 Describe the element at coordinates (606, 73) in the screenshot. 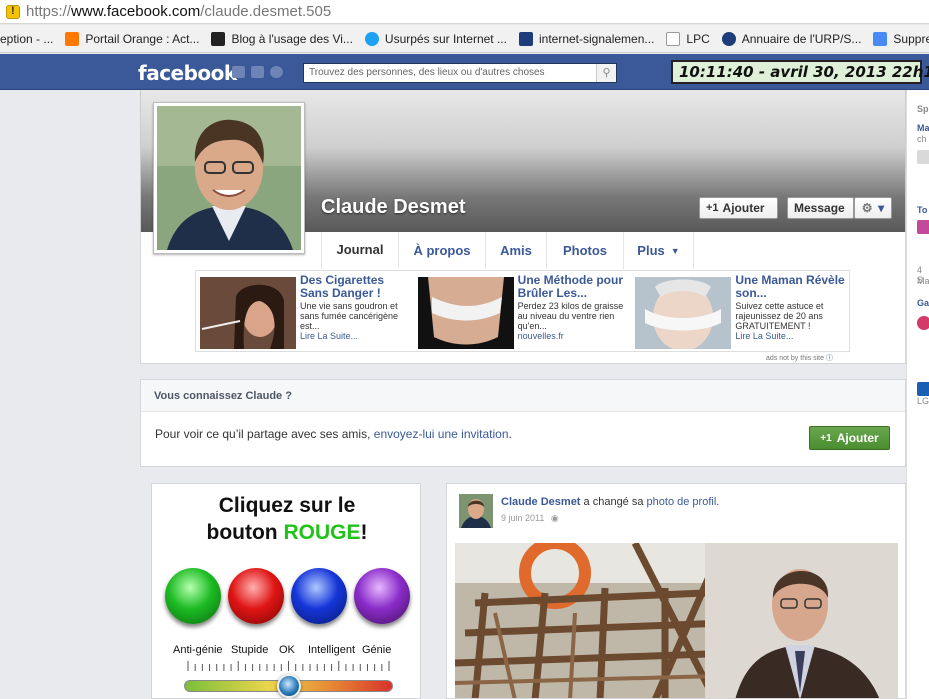

I see `search-icon: ⚲` at that location.